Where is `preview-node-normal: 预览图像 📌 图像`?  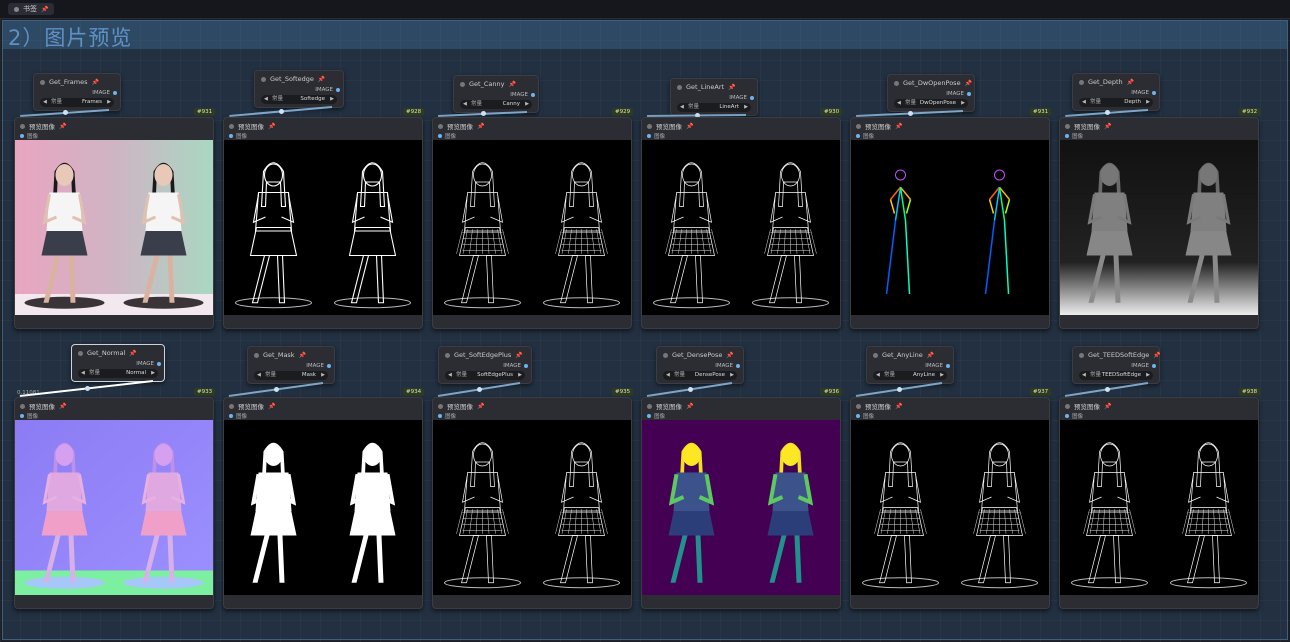
preview-node-normal: 预览图像 📌 图像 is located at coordinates (114, 503).